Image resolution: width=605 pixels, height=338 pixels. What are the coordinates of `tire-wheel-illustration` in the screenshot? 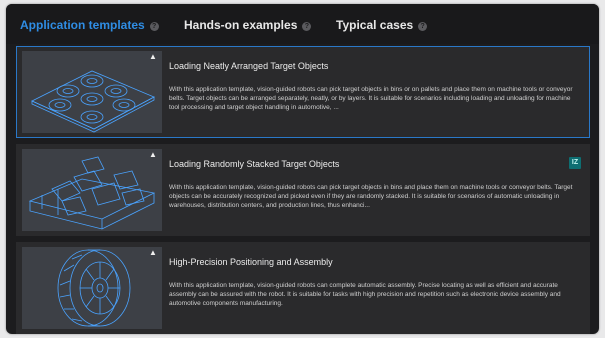 It's located at (94, 288).